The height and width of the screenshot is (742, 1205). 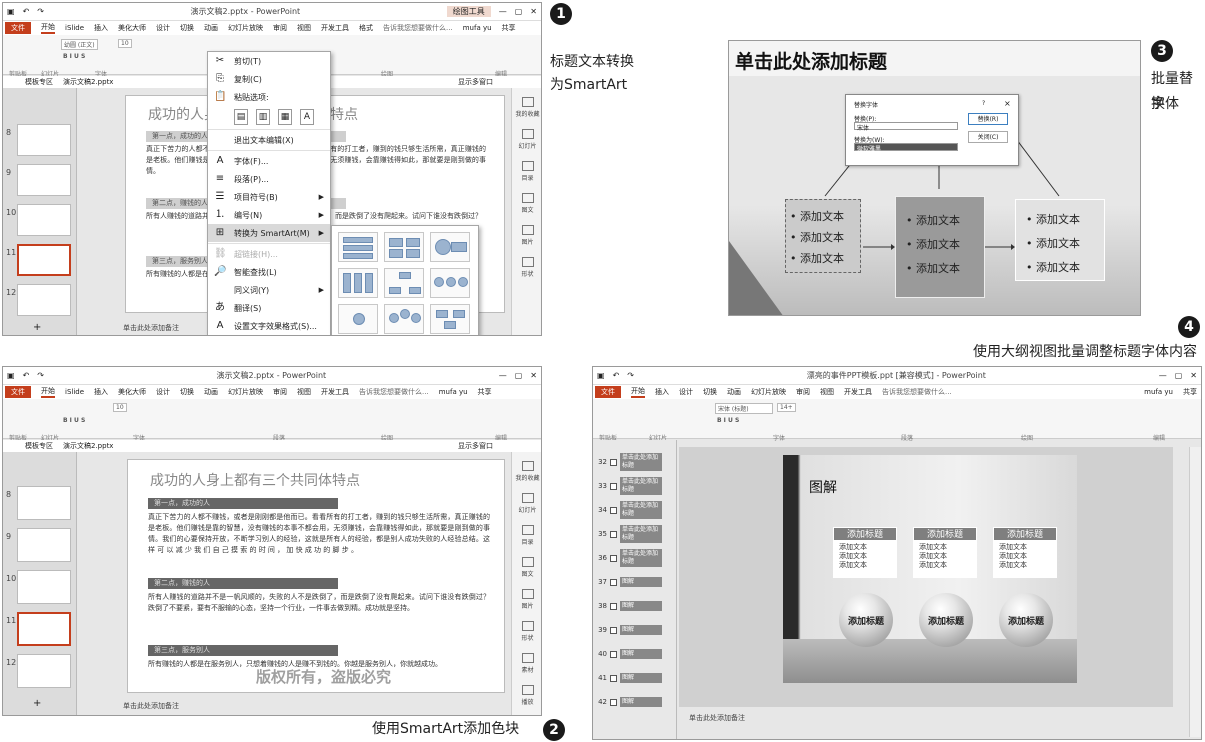 What do you see at coordinates (1195, 592) in the screenshot?
I see `vertical-scrollbar` at bounding box center [1195, 592].